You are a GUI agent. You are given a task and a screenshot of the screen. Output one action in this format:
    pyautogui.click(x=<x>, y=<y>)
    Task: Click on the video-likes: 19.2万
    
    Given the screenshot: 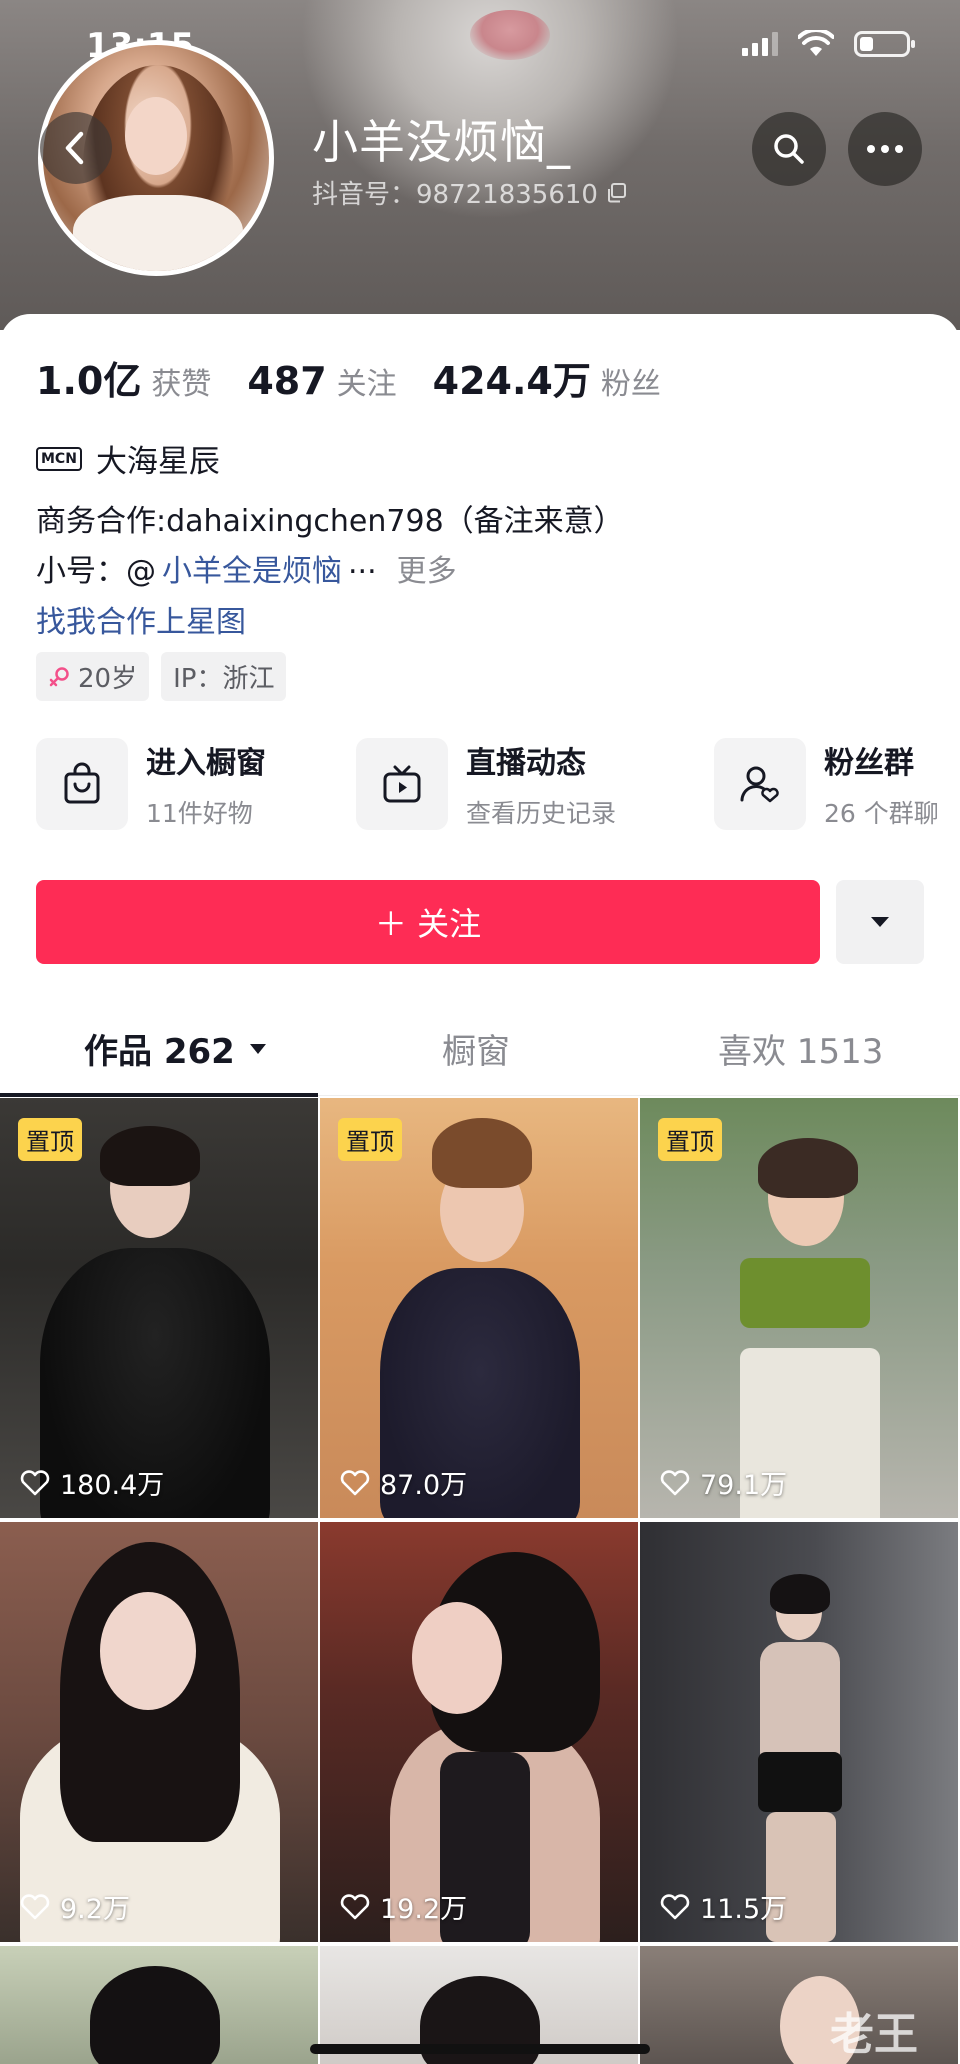 What is the action you would take?
    pyautogui.click(x=403, y=1906)
    